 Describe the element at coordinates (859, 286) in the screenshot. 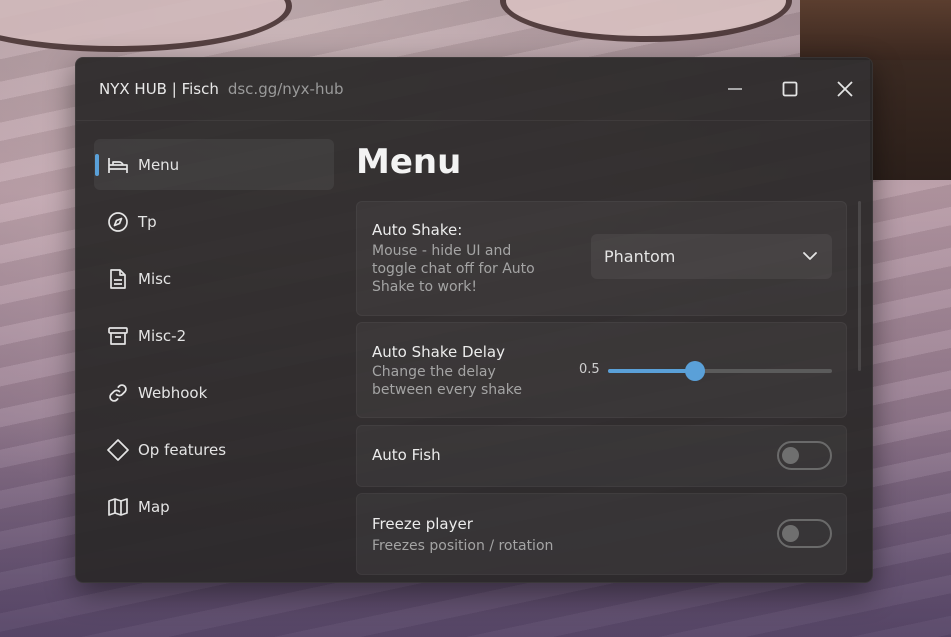

I see `content-scrollbar` at that location.